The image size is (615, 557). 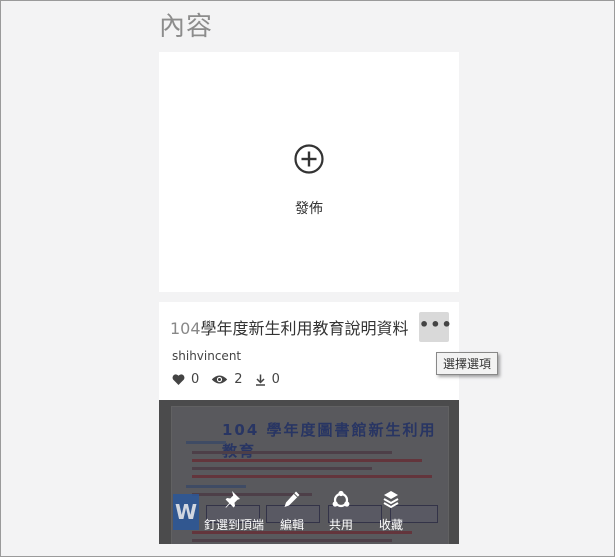 What do you see at coordinates (220, 379) in the screenshot?
I see `eye-icon` at bounding box center [220, 379].